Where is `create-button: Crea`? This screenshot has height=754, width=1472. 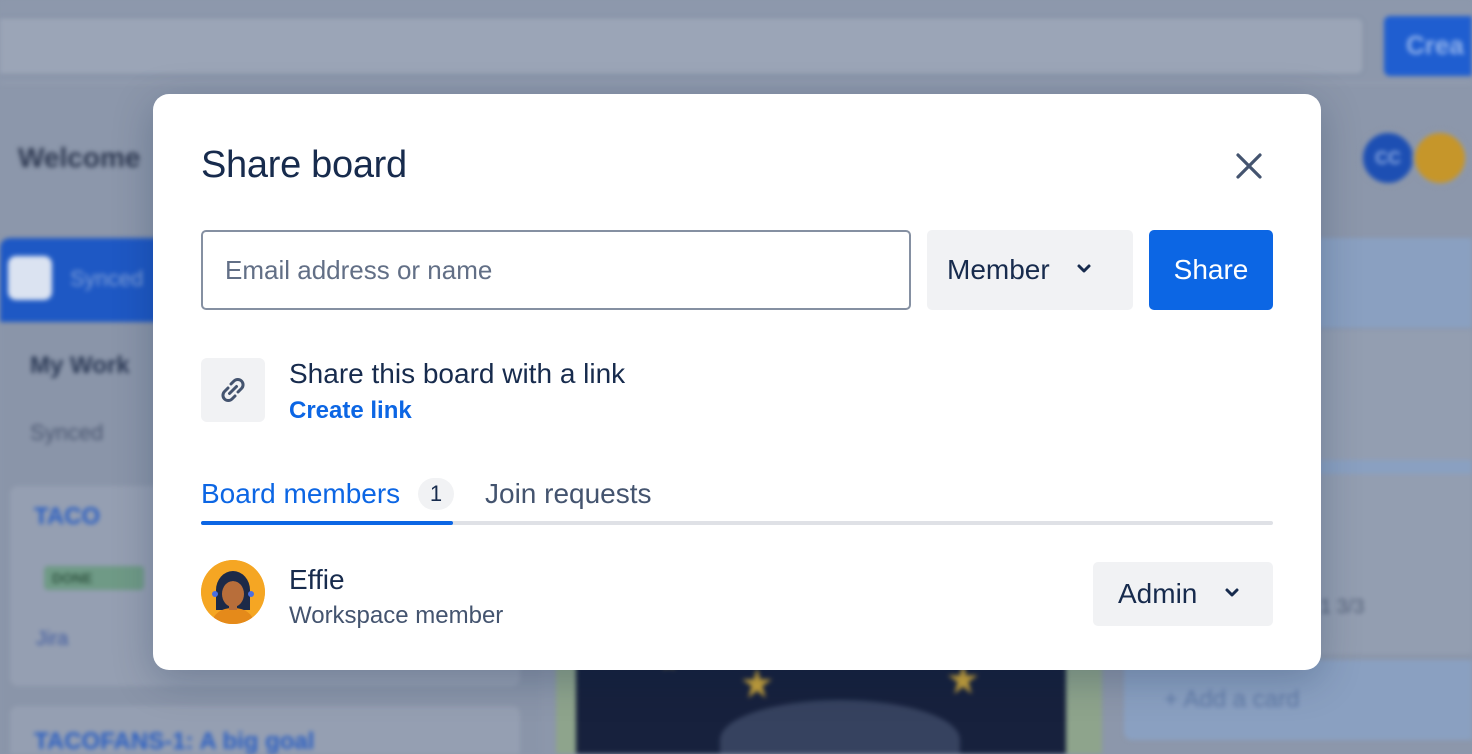
create-button: Crea is located at coordinates (1428, 46).